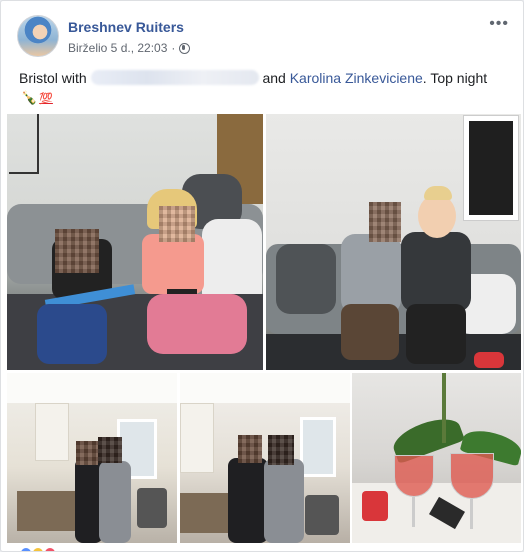 This screenshot has width=524, height=552. What do you see at coordinates (436, 334) in the screenshot?
I see `woman-2-legs` at bounding box center [436, 334].